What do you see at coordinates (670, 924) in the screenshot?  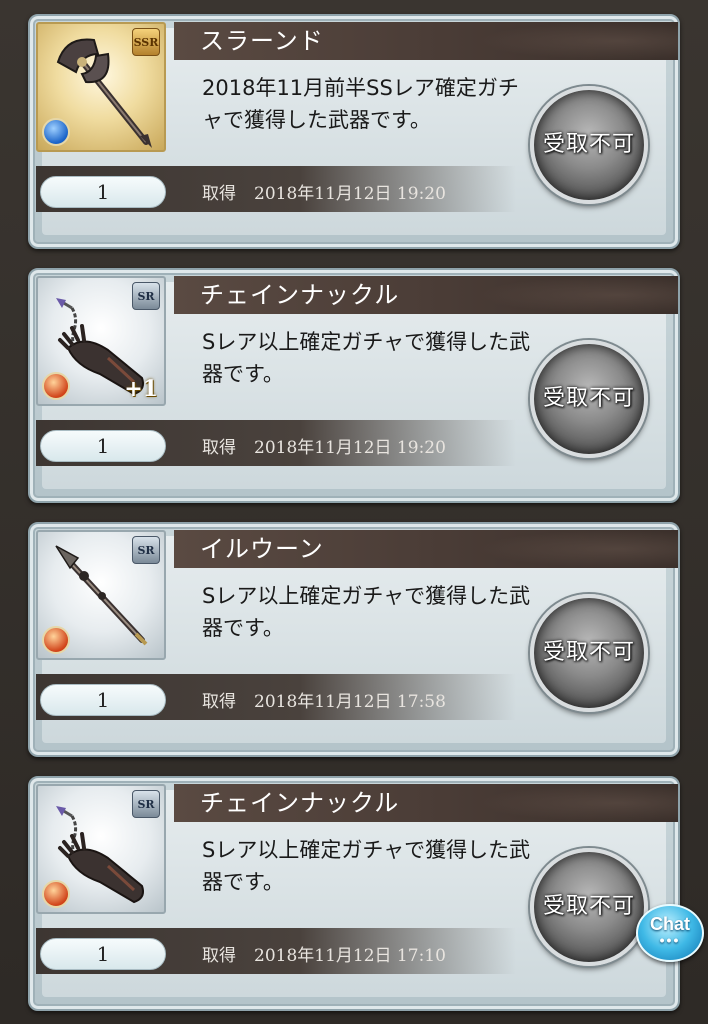 I see `chat-label: Chat` at bounding box center [670, 924].